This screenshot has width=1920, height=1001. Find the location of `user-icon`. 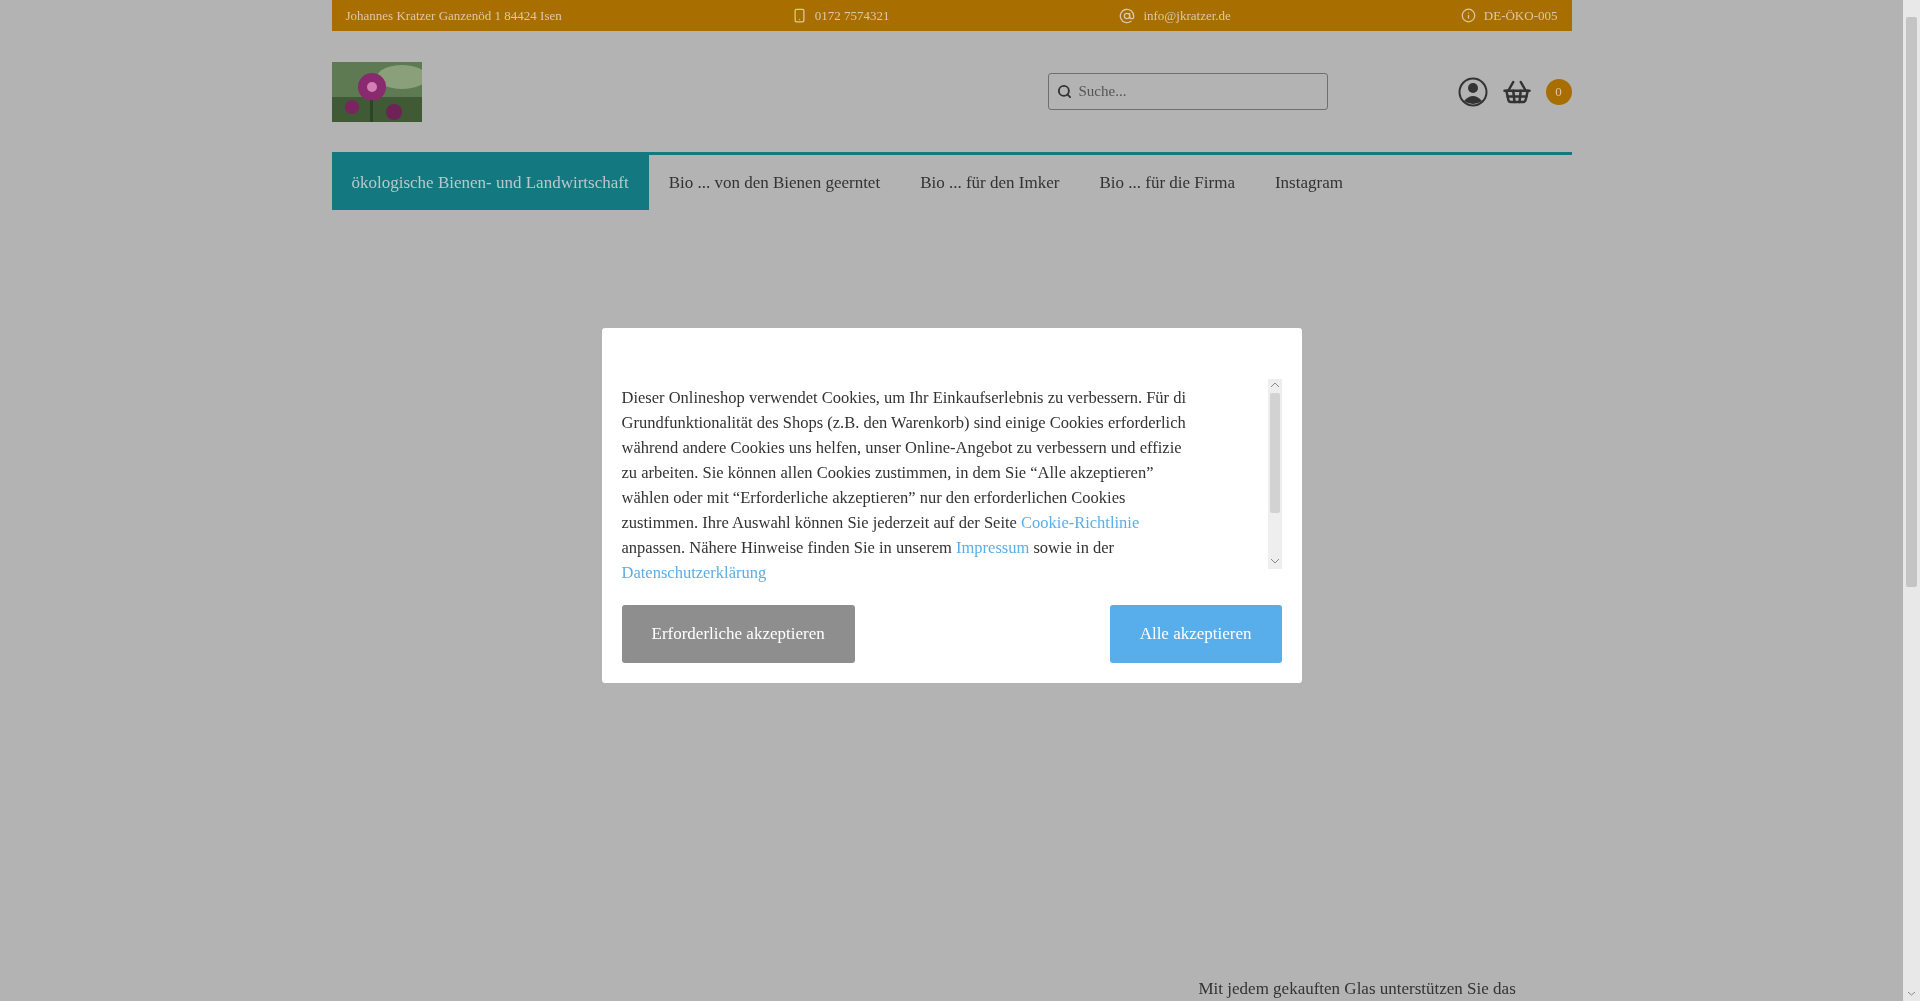

user-icon is located at coordinates (1472, 91).